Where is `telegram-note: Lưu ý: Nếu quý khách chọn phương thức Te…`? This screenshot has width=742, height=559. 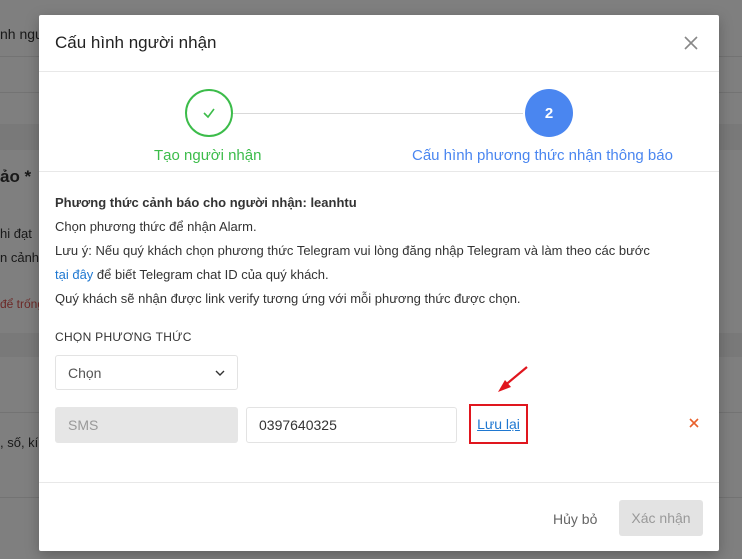
telegram-note: Lưu ý: Nếu quý khách chọn phương thức Te… is located at coordinates (352, 250).